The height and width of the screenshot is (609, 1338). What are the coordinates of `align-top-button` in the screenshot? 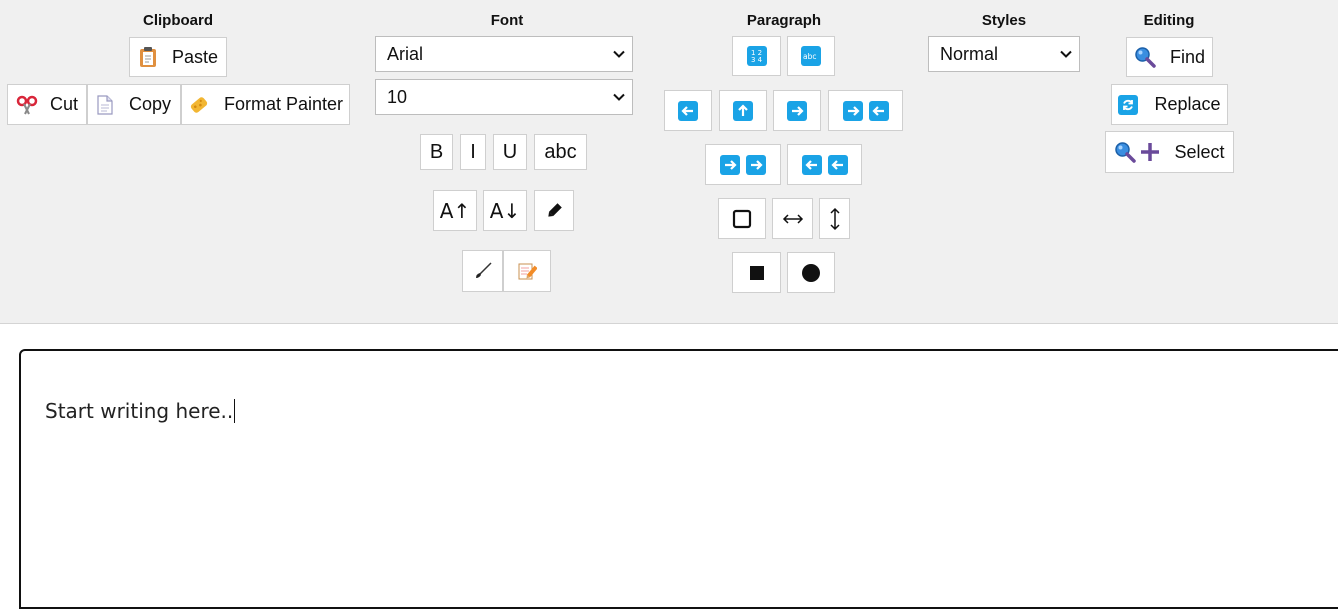 It's located at (743, 110).